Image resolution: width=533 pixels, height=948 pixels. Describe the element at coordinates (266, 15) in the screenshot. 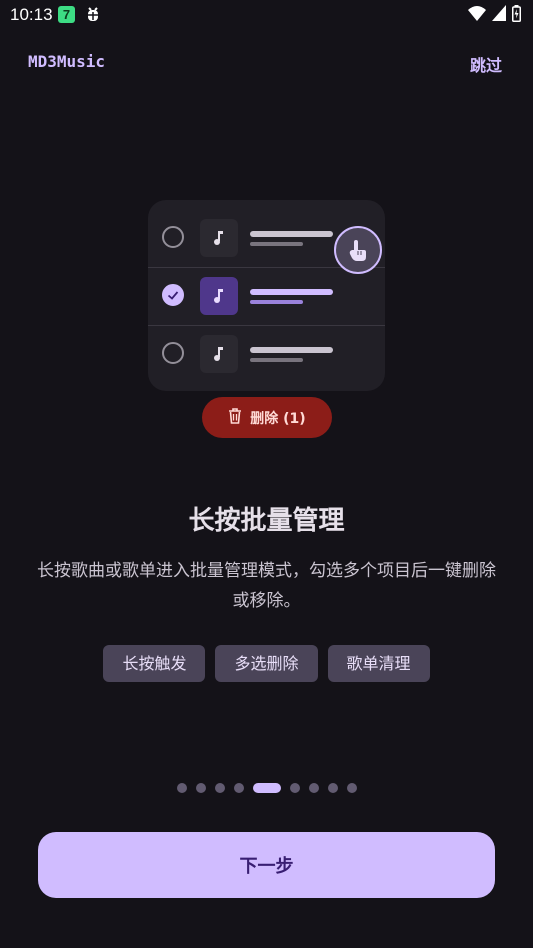

I see `status-bar: 10:13 7` at that location.